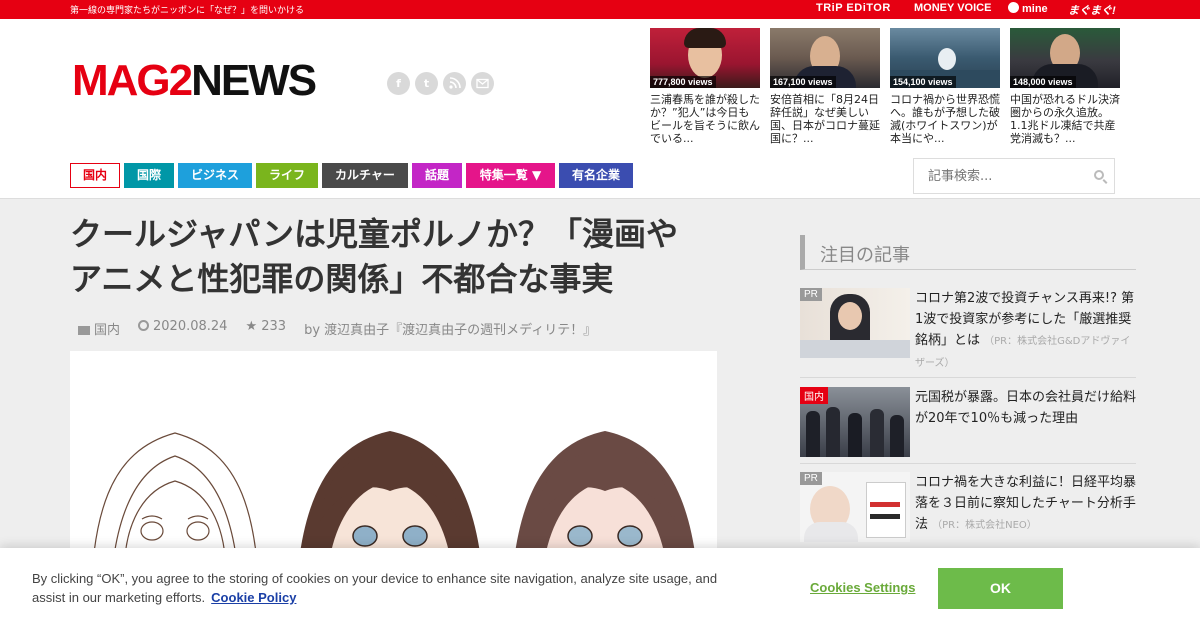  What do you see at coordinates (253, 597) in the screenshot?
I see `cookie-policy-link: Cookie Policy` at bounding box center [253, 597].